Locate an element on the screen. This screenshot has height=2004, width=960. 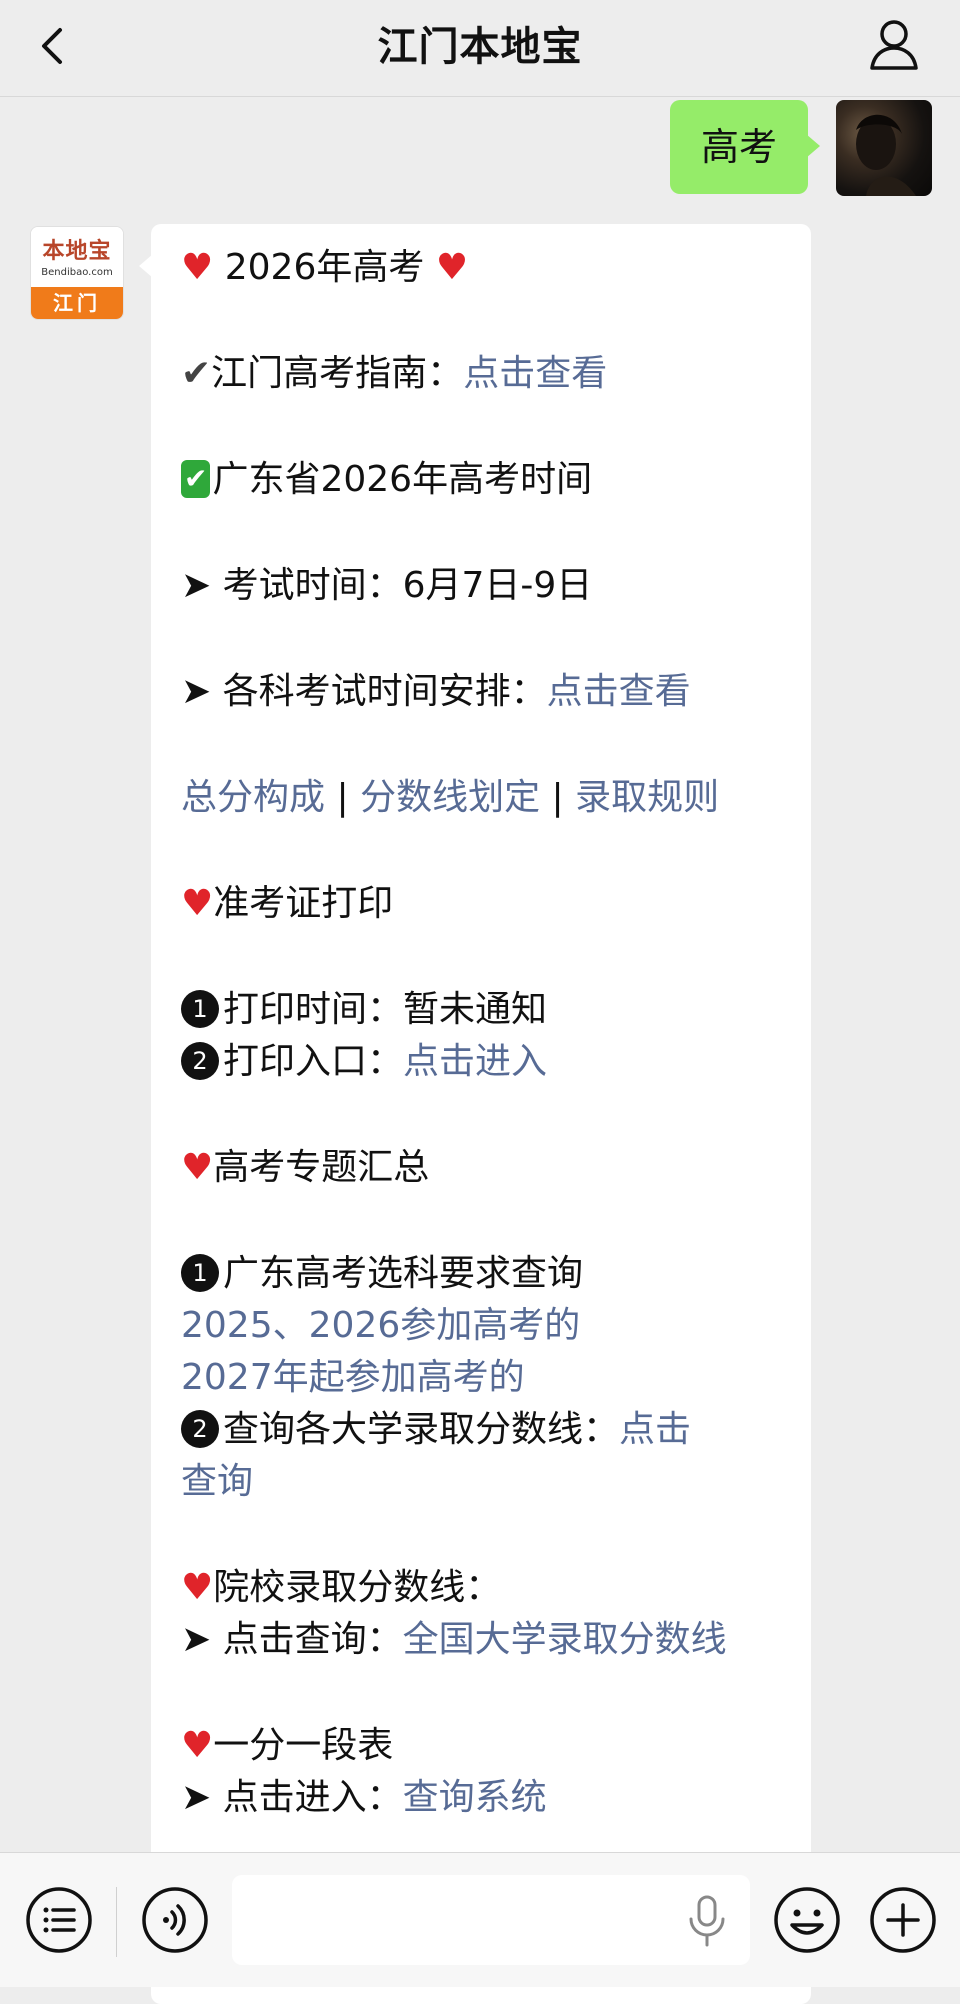
outgoing-message-text: 高考 is located at coordinates (738, 147).